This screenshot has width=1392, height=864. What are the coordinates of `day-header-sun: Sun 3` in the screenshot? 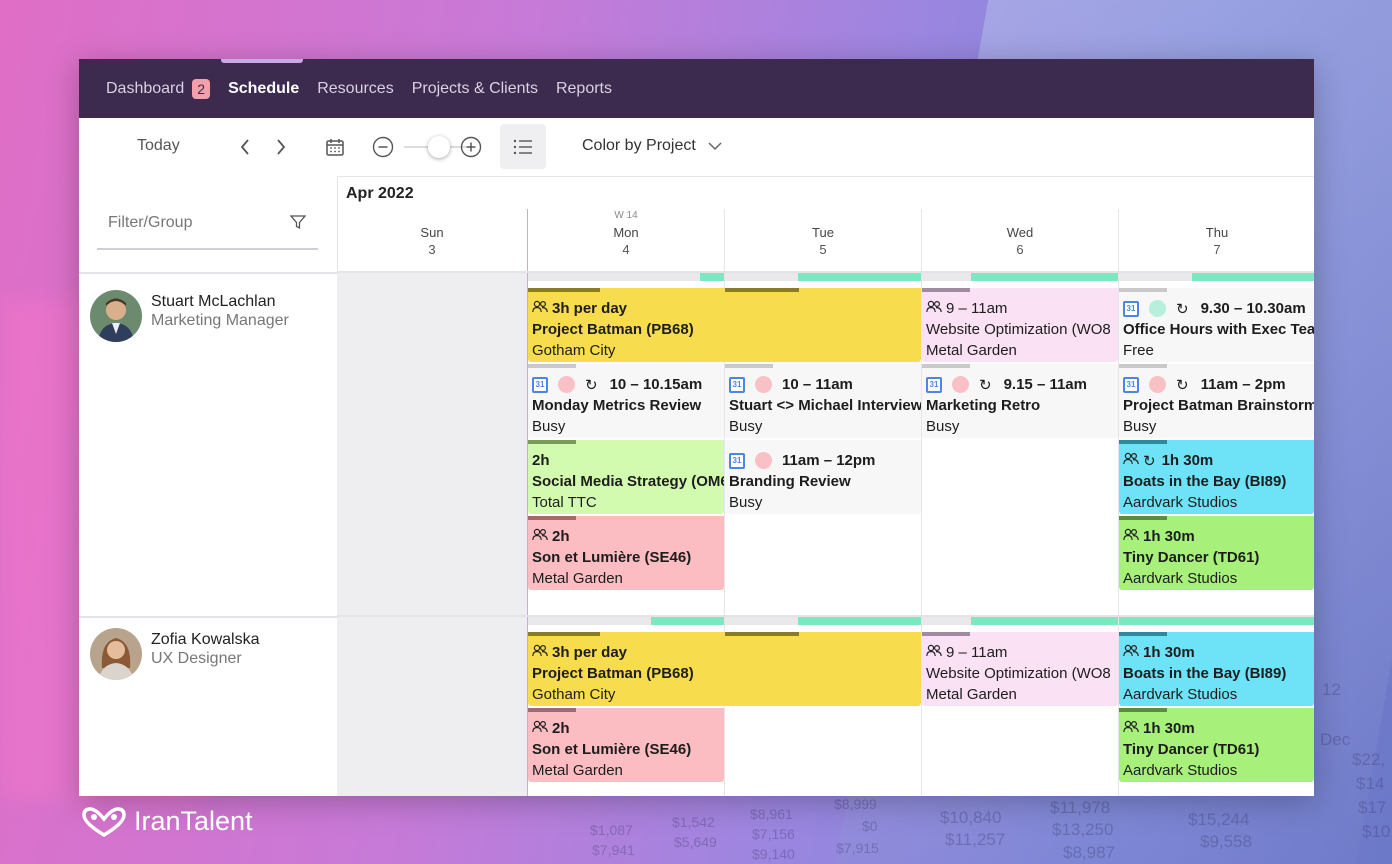 It's located at (432, 240).